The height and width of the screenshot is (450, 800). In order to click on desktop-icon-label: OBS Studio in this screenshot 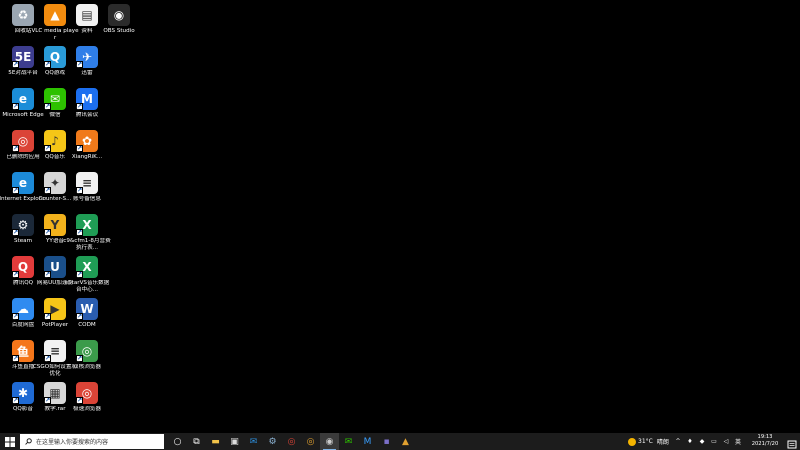, I will do `click(119, 31)`.